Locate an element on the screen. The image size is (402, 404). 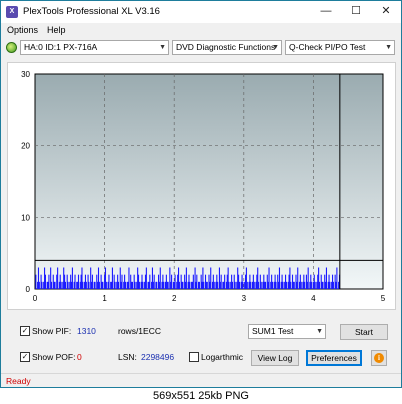
pif-value: 1310 is located at coordinates (86, 331).